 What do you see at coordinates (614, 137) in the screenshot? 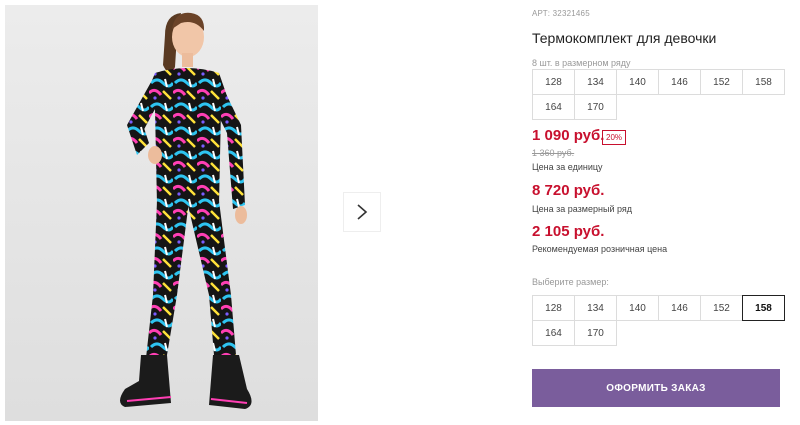
I see `discount-badge: 20%` at bounding box center [614, 137].